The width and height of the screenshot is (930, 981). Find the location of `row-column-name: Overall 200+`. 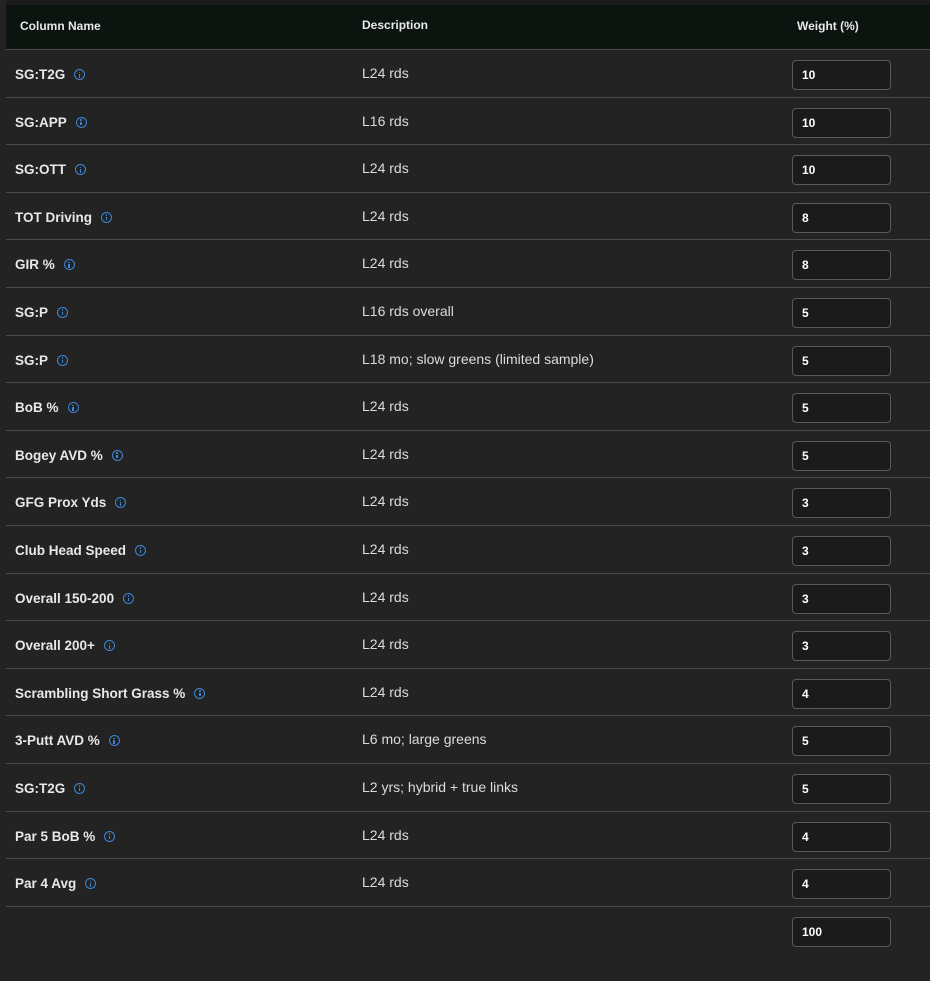

row-column-name: Overall 200+ is located at coordinates (65, 645).